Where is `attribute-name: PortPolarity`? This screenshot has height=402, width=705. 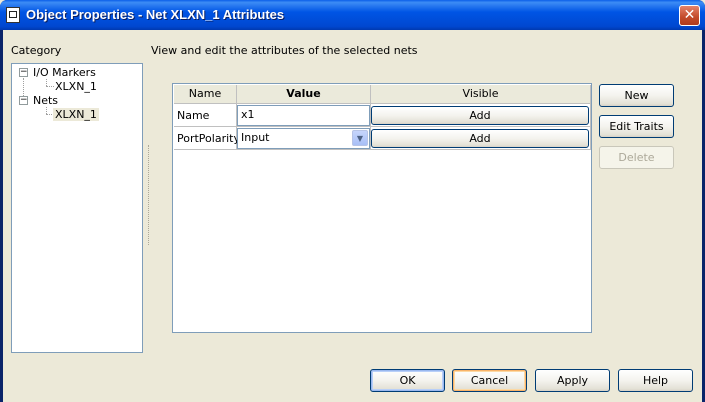
attribute-name: PortPolarity is located at coordinates (208, 138).